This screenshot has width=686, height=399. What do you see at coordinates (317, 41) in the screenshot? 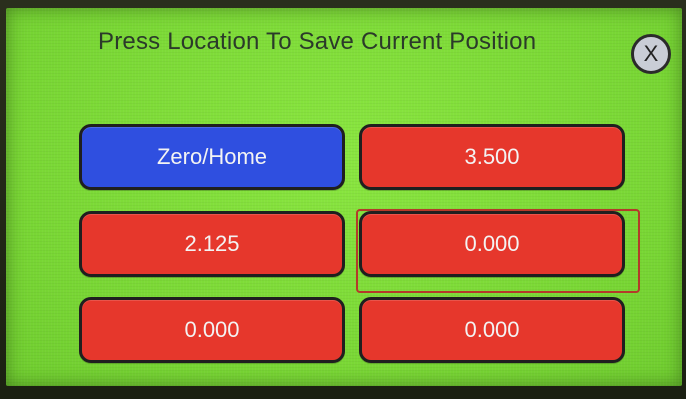
I see `page-title: Press Location To Save Current Position` at bounding box center [317, 41].